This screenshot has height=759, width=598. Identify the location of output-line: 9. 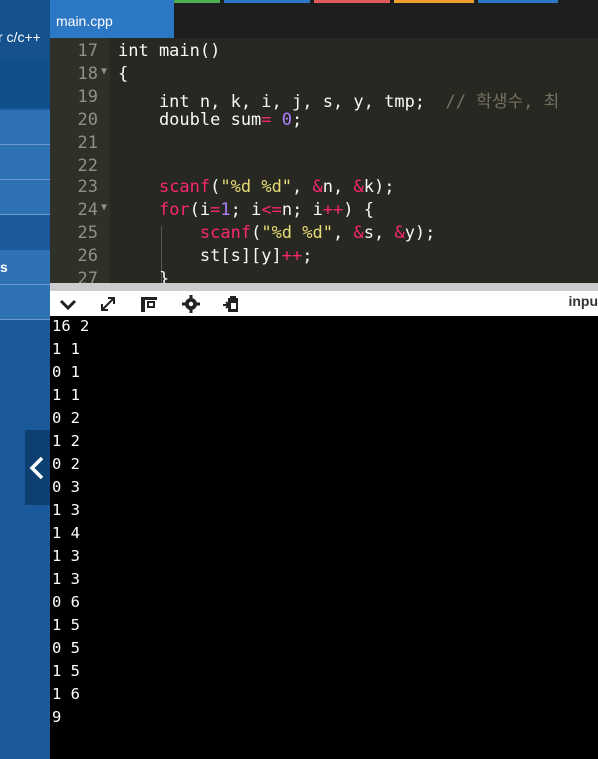
(57, 717).